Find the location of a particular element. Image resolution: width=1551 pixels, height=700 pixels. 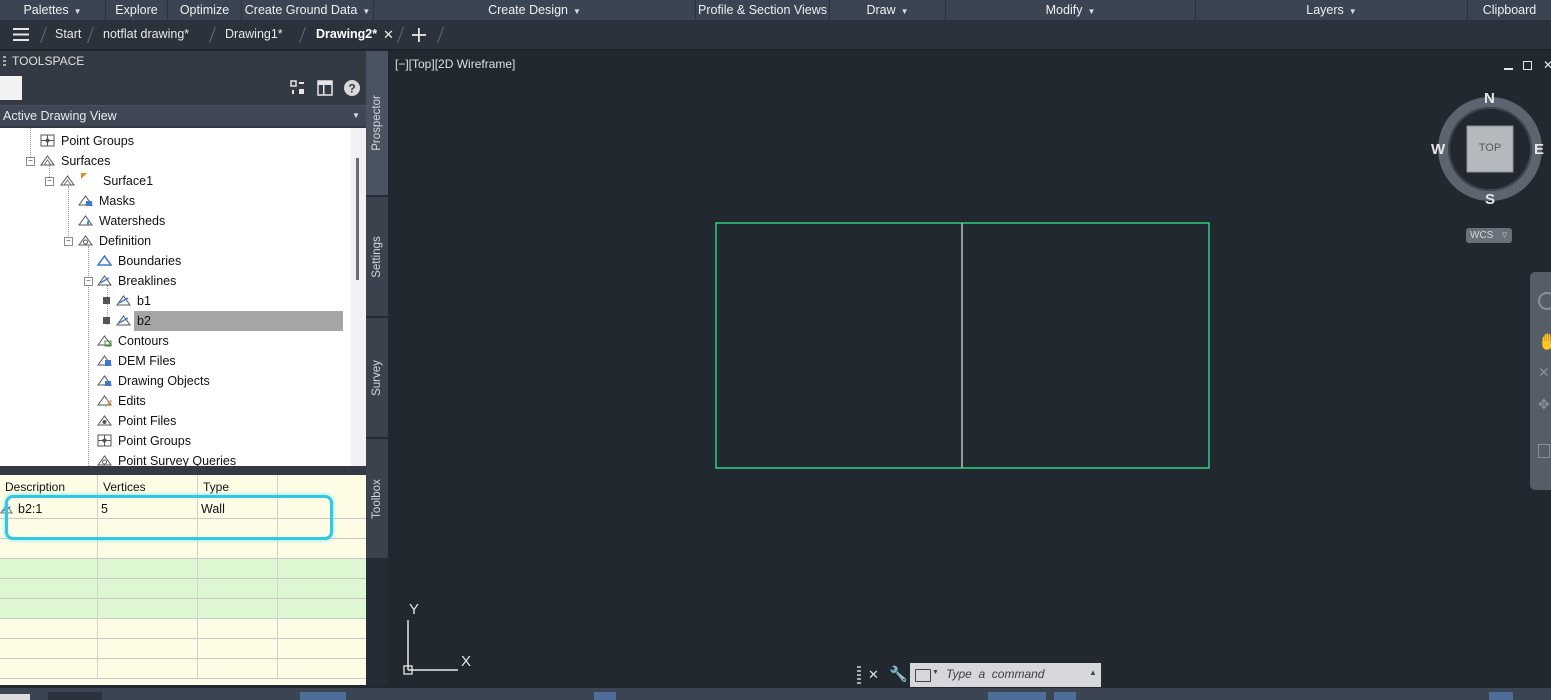

tab-drawing2: Drawing2* is located at coordinates (346, 34).